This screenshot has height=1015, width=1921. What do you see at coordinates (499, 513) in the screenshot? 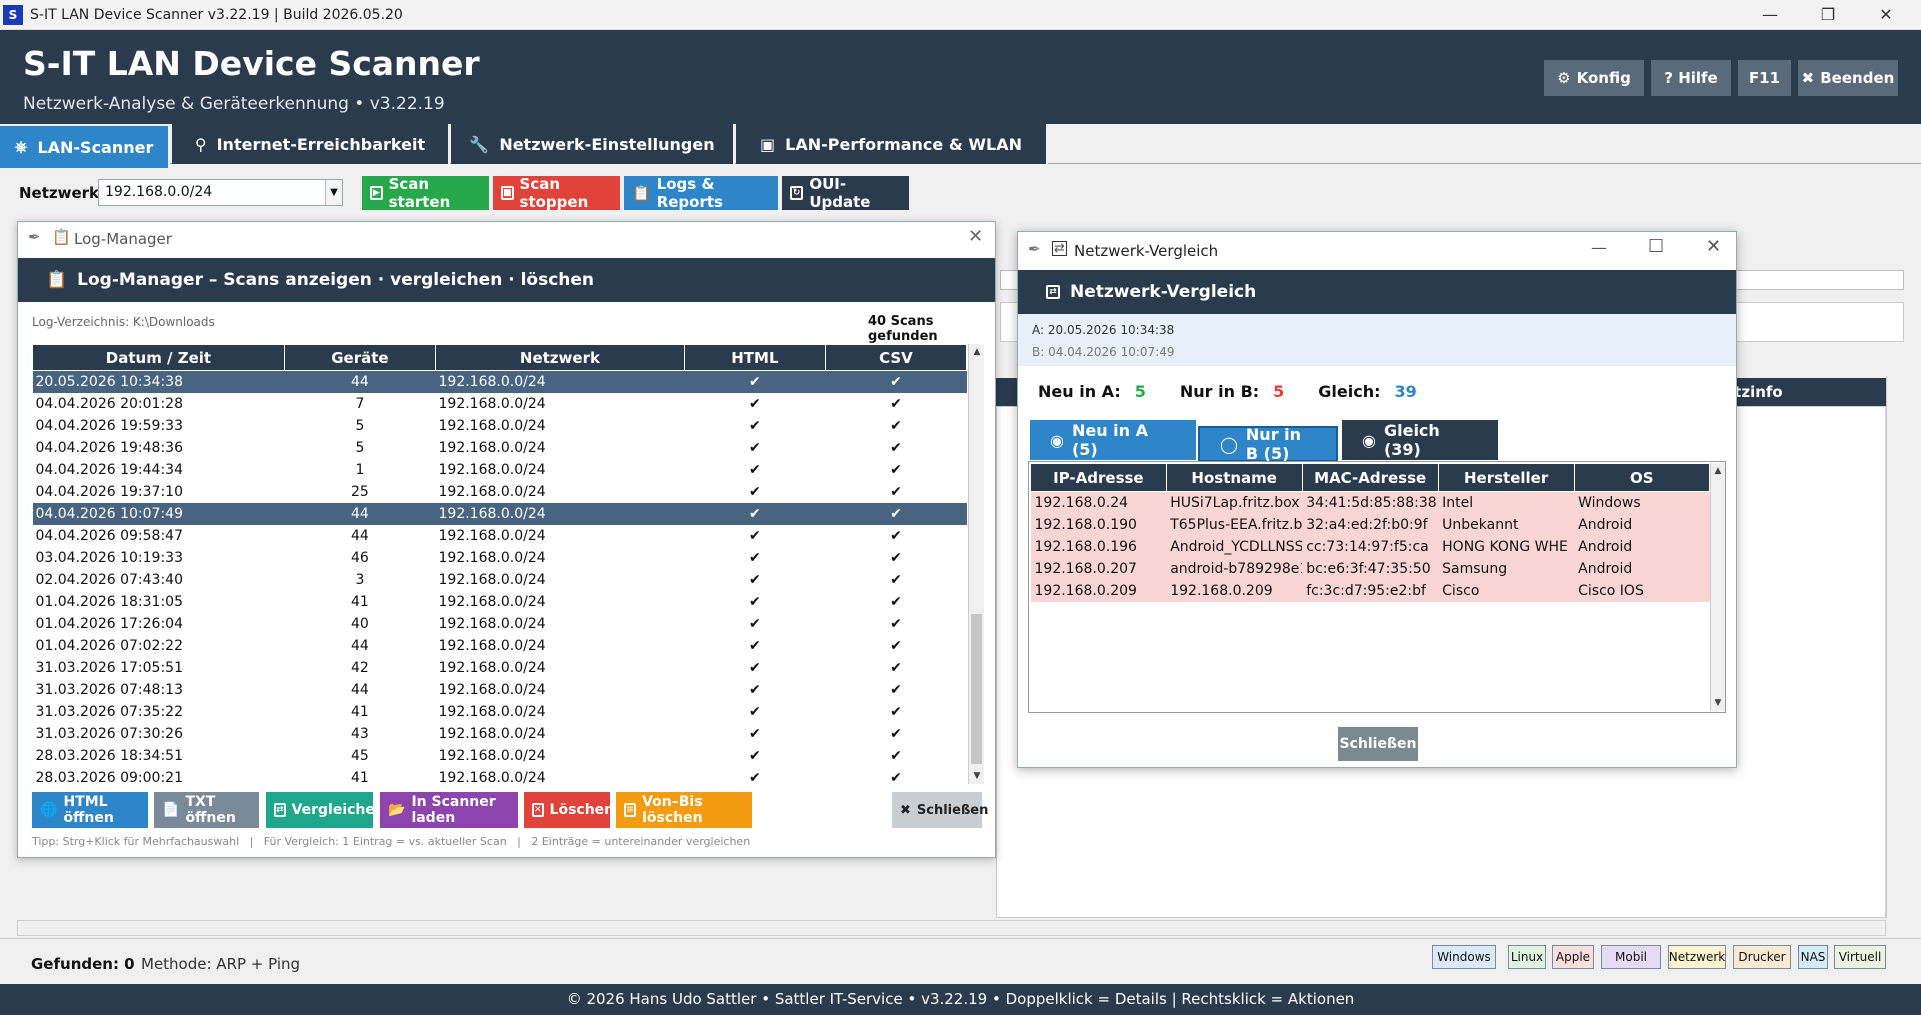
I see `log-row: 04.04.2026 10:07:49 44 192.168.0.0/24 ✔ ✔` at bounding box center [499, 513].